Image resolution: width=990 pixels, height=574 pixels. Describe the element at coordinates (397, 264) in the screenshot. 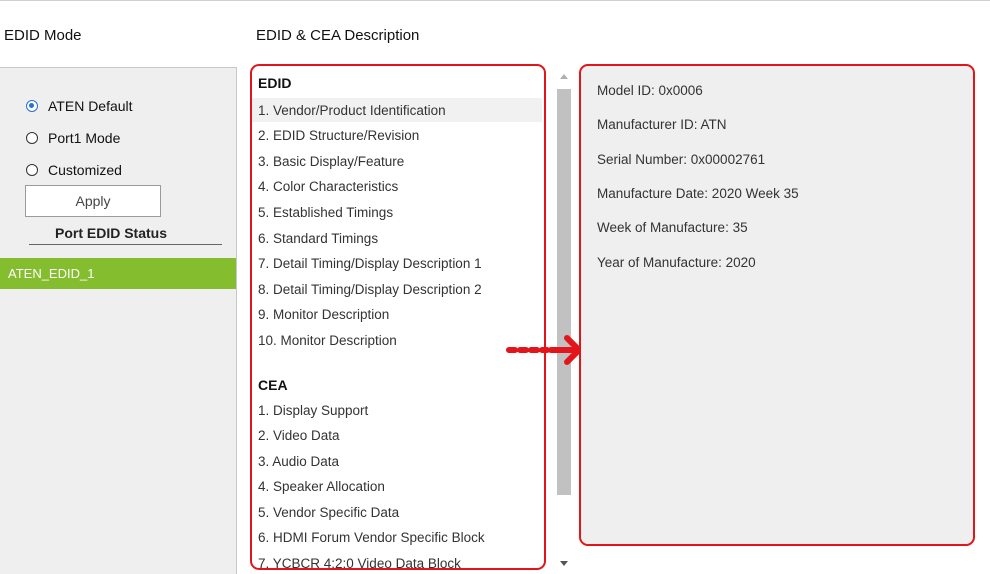

I see `edid-list-item: 7. Detail Timing/Display Description 1` at that location.